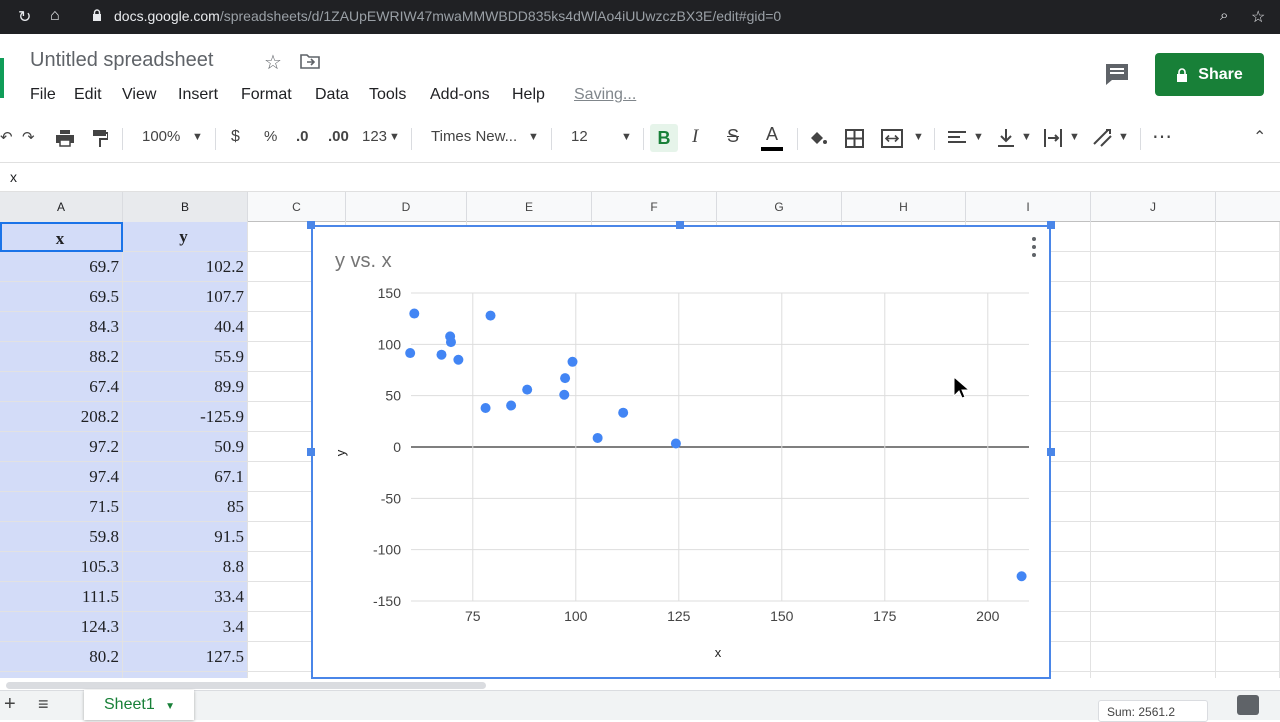 Image resolution: width=1280 pixels, height=722 pixels. What do you see at coordinates (892, 138) in the screenshot?
I see `merge-cells-icon` at bounding box center [892, 138].